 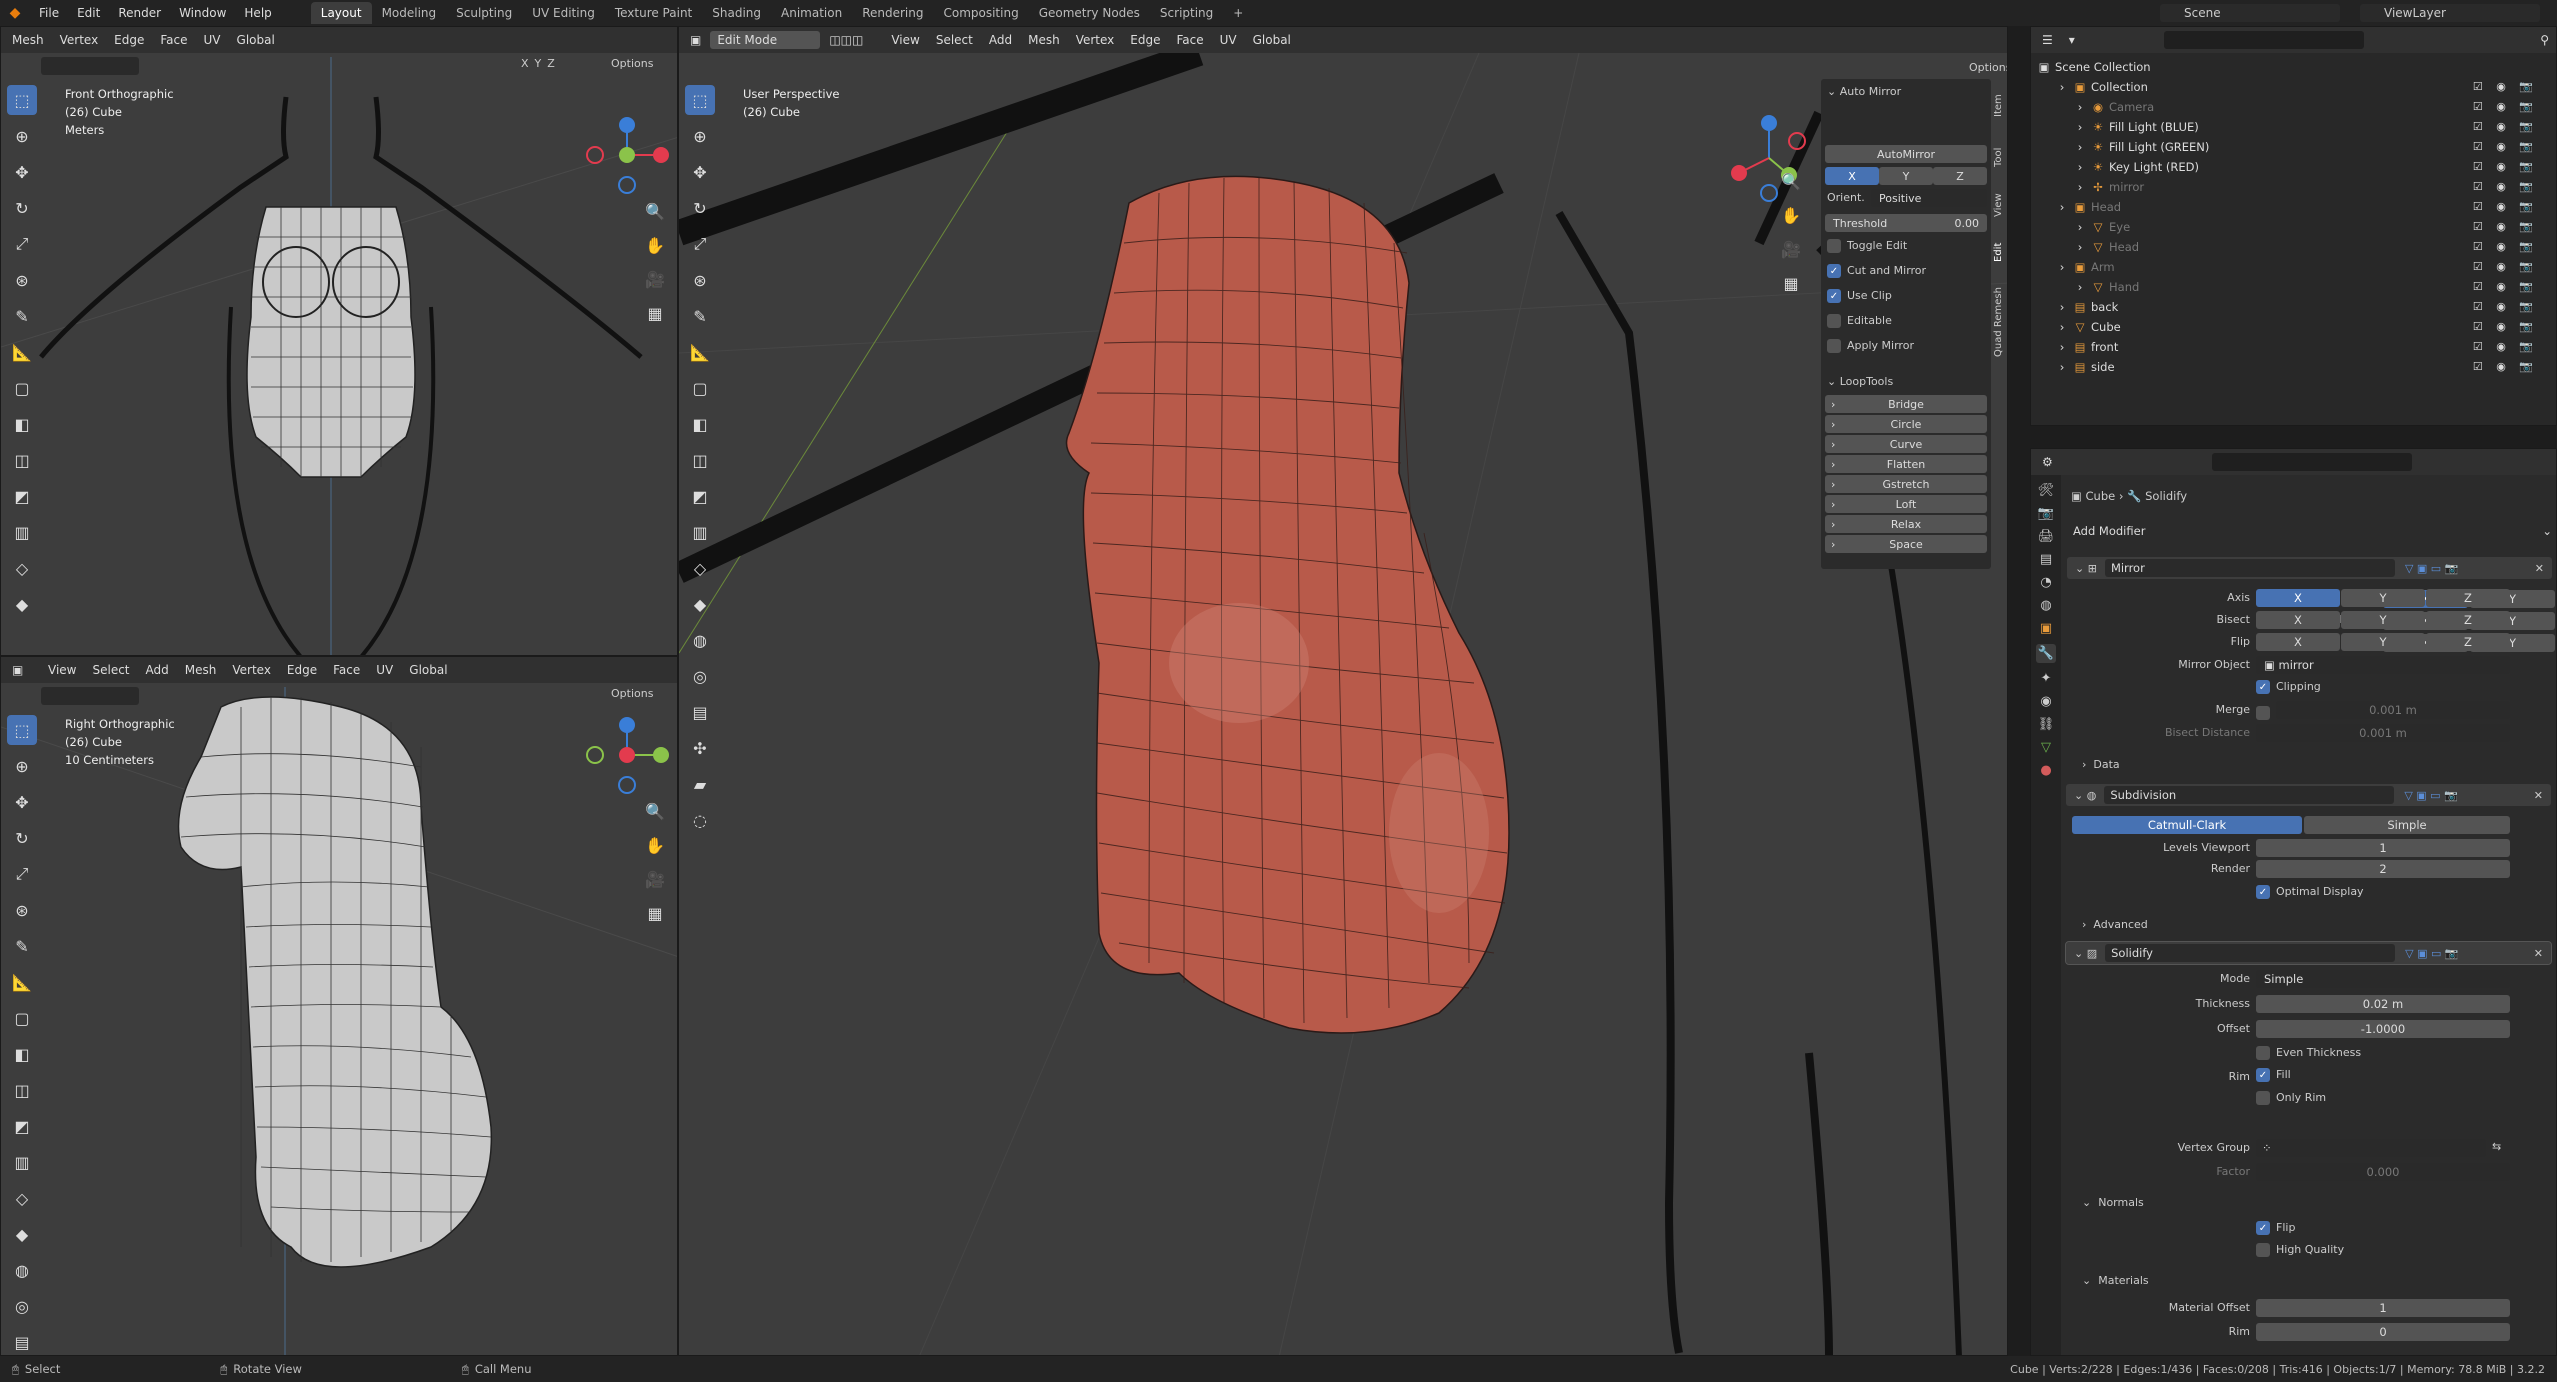 What do you see at coordinates (1095, 40) in the screenshot?
I see `menu-vertex: Vertex` at bounding box center [1095, 40].